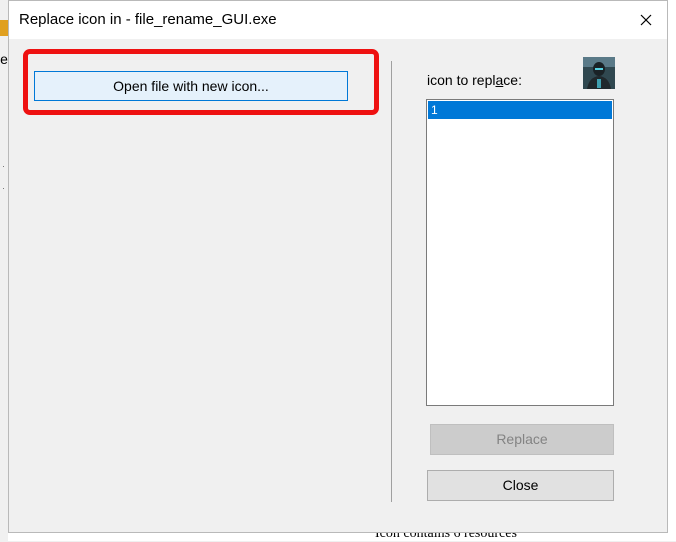  Describe the element at coordinates (391, 281) in the screenshot. I see `vertical-divider` at that location.